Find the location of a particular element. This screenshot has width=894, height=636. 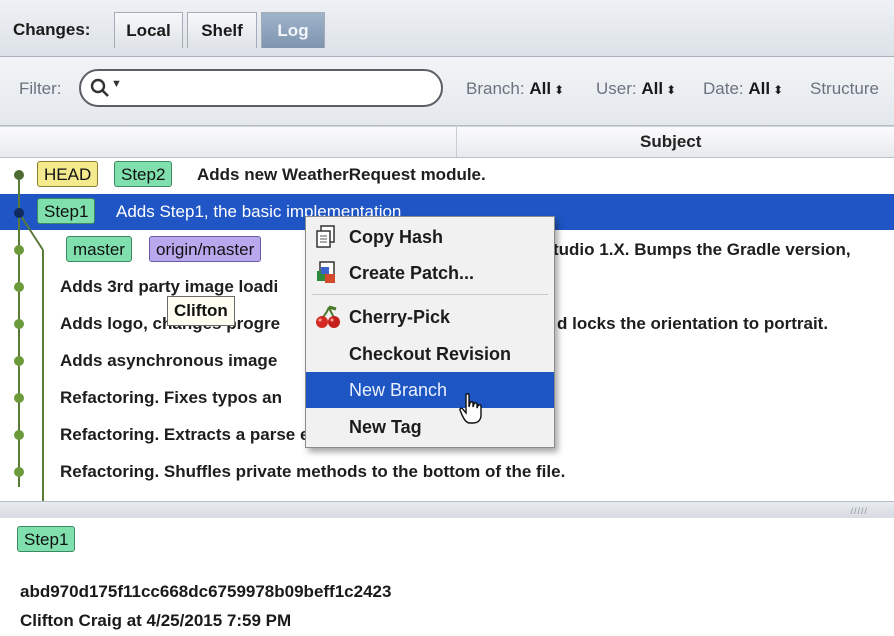

subject-column-header: Subject is located at coordinates (670, 142).